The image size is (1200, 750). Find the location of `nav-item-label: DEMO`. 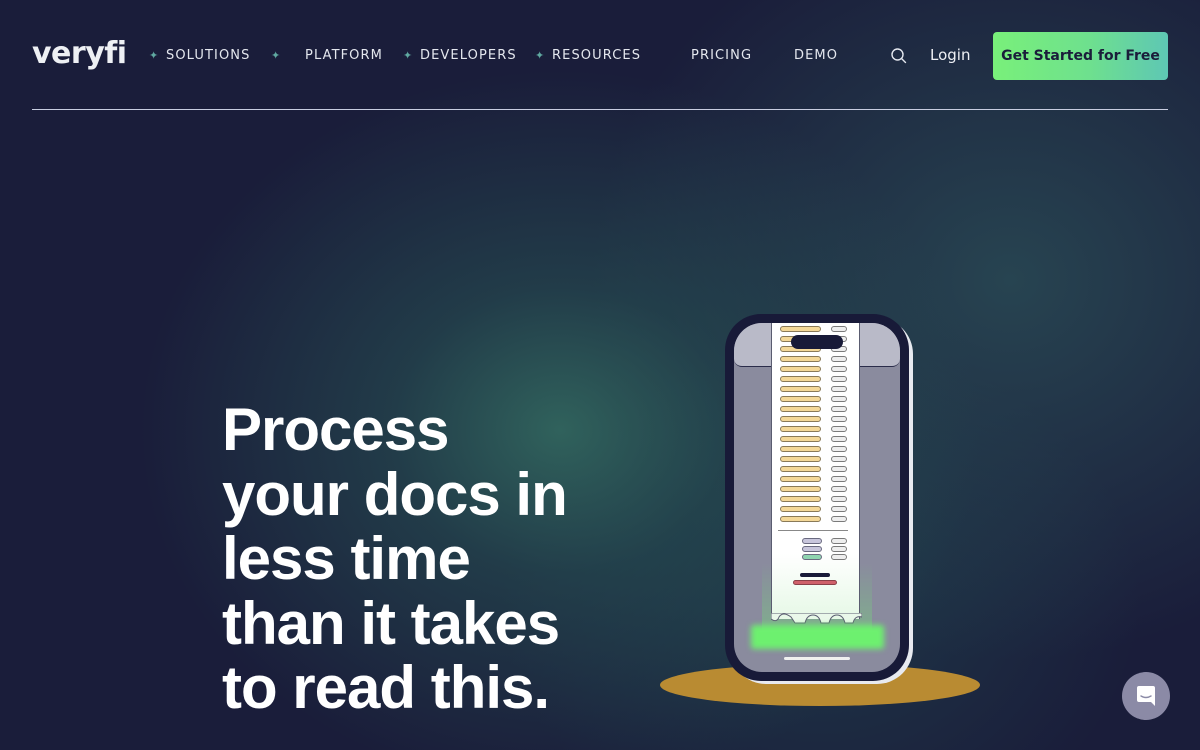

nav-item-label: DEMO is located at coordinates (816, 55).